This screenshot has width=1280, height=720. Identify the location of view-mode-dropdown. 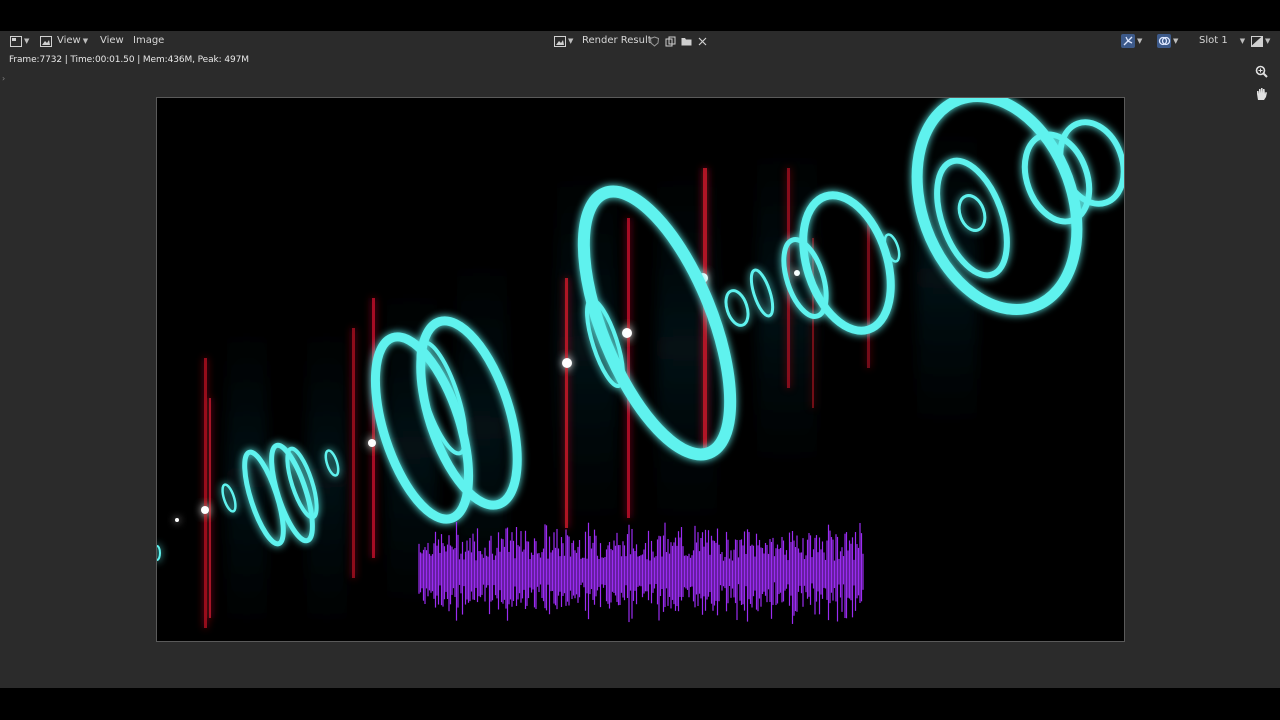
(46, 41).